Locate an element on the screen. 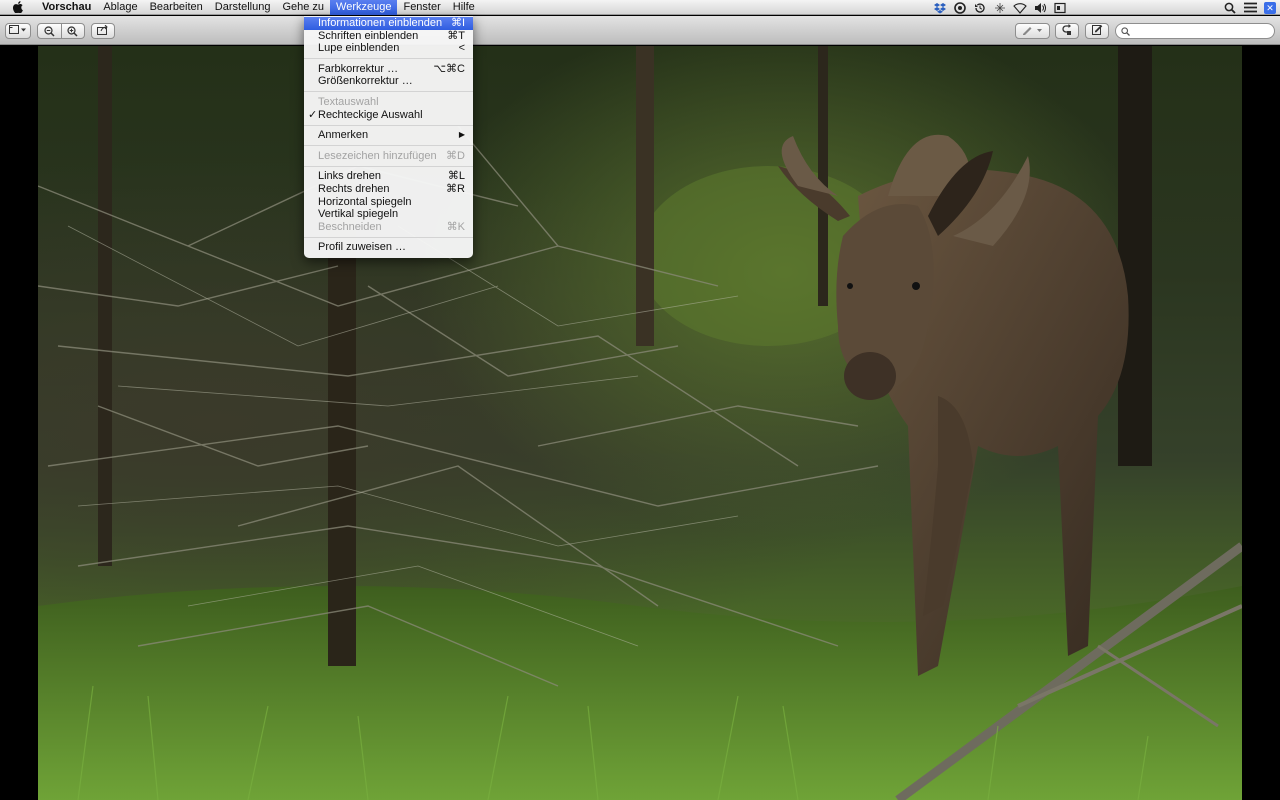 This screenshot has height=800, width=1280. apple-icon is located at coordinates (18, 7).